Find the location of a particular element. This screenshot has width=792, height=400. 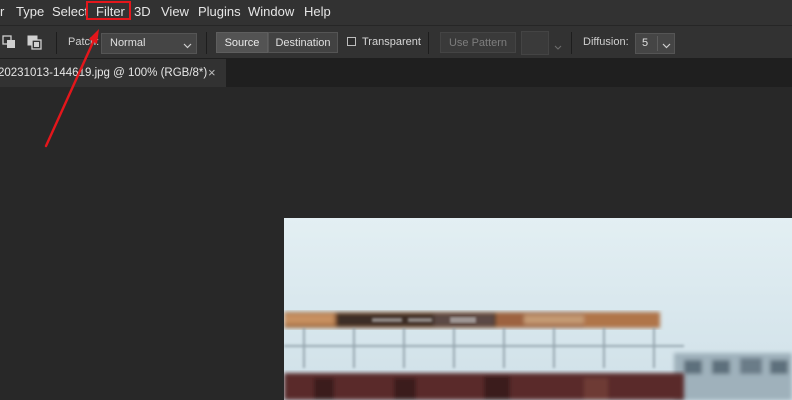

selection-mode-new-icon is located at coordinates (9, 42).